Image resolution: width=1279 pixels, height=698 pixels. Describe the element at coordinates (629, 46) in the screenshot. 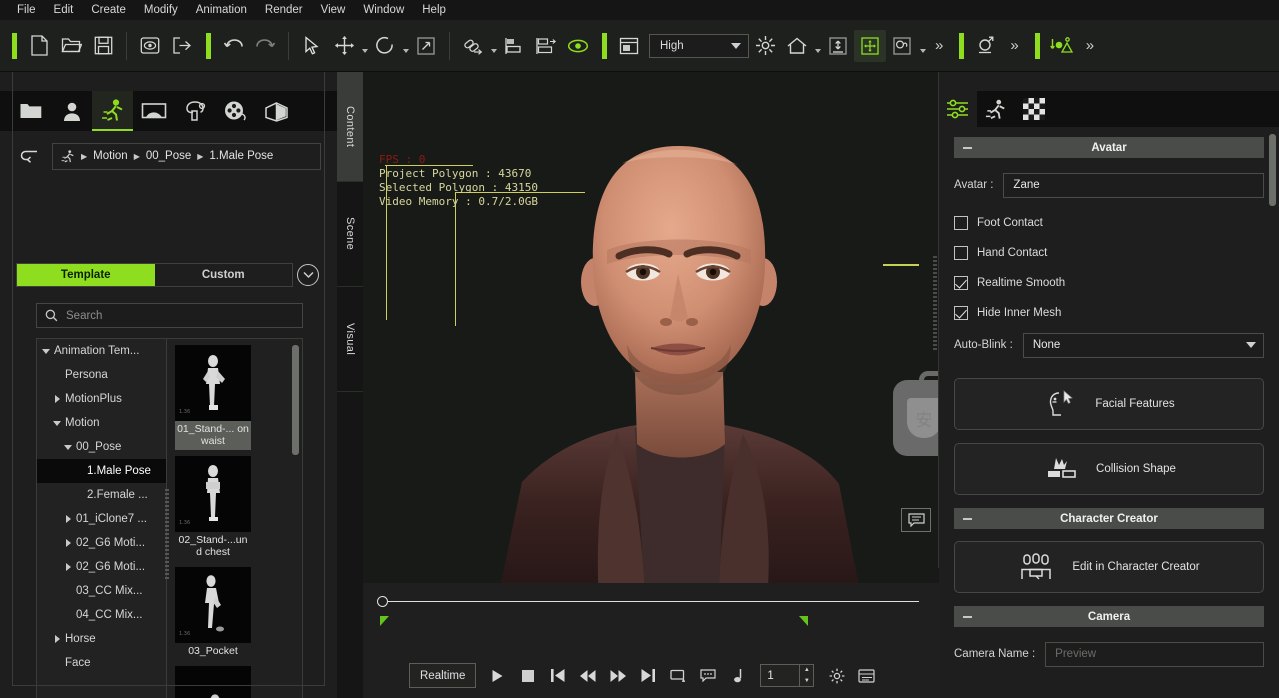

I see `layout-window-icon` at that location.